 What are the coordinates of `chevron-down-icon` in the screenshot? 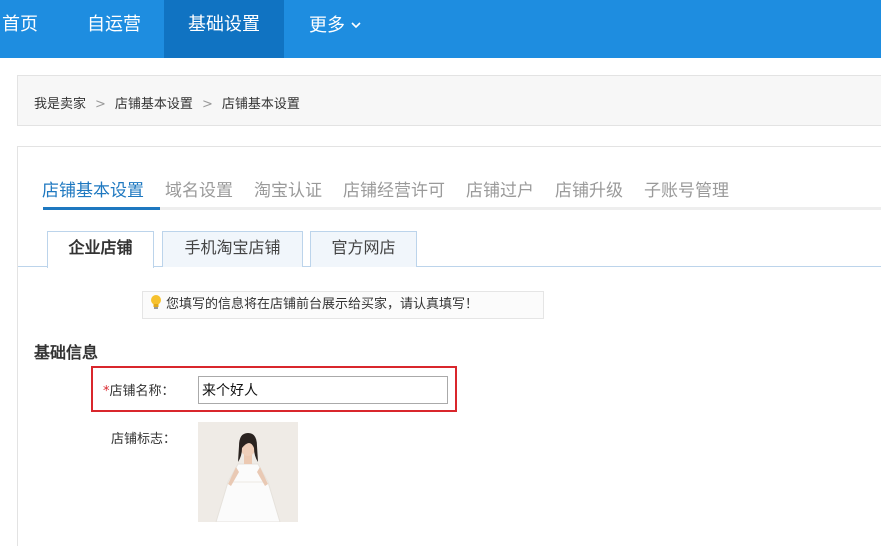 It's located at (356, 25).